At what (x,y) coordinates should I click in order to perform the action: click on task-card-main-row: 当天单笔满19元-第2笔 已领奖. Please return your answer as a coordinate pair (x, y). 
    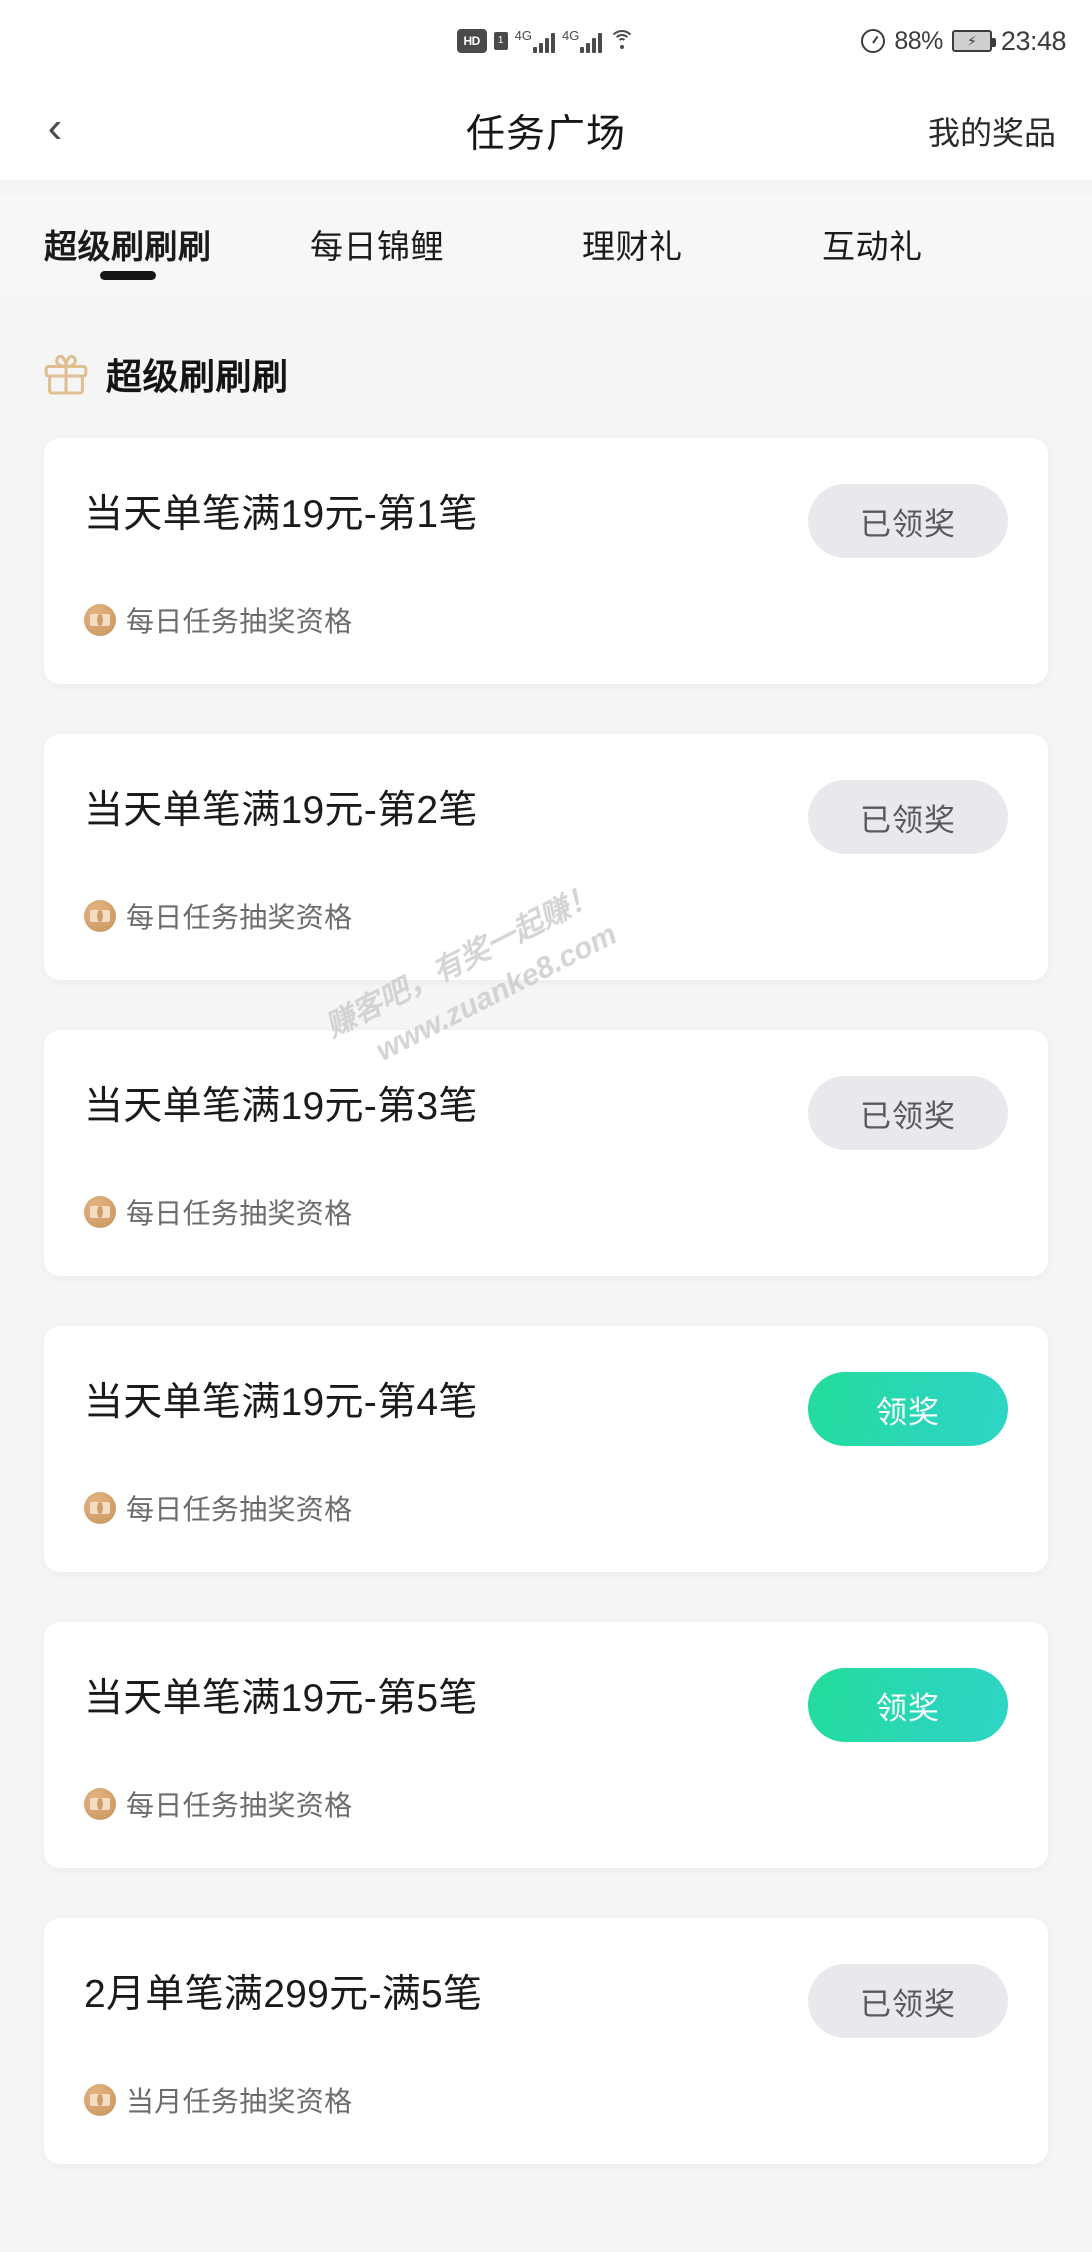
    Looking at the image, I should click on (546, 817).